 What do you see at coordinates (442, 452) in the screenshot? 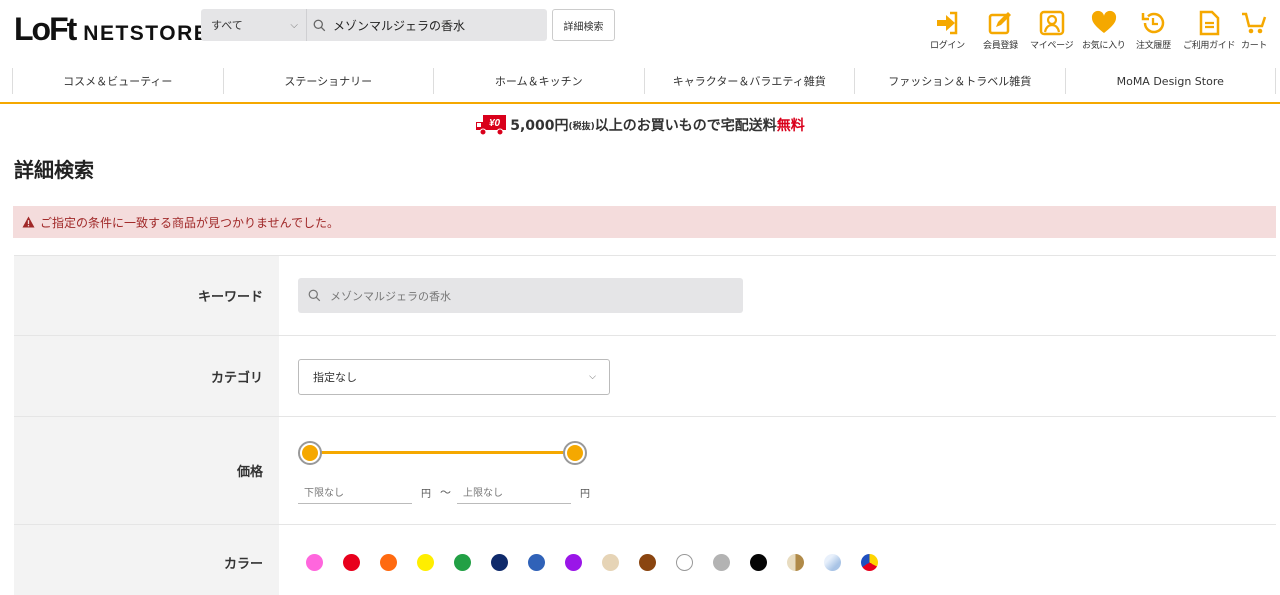
I see `price-slider-track` at bounding box center [442, 452].